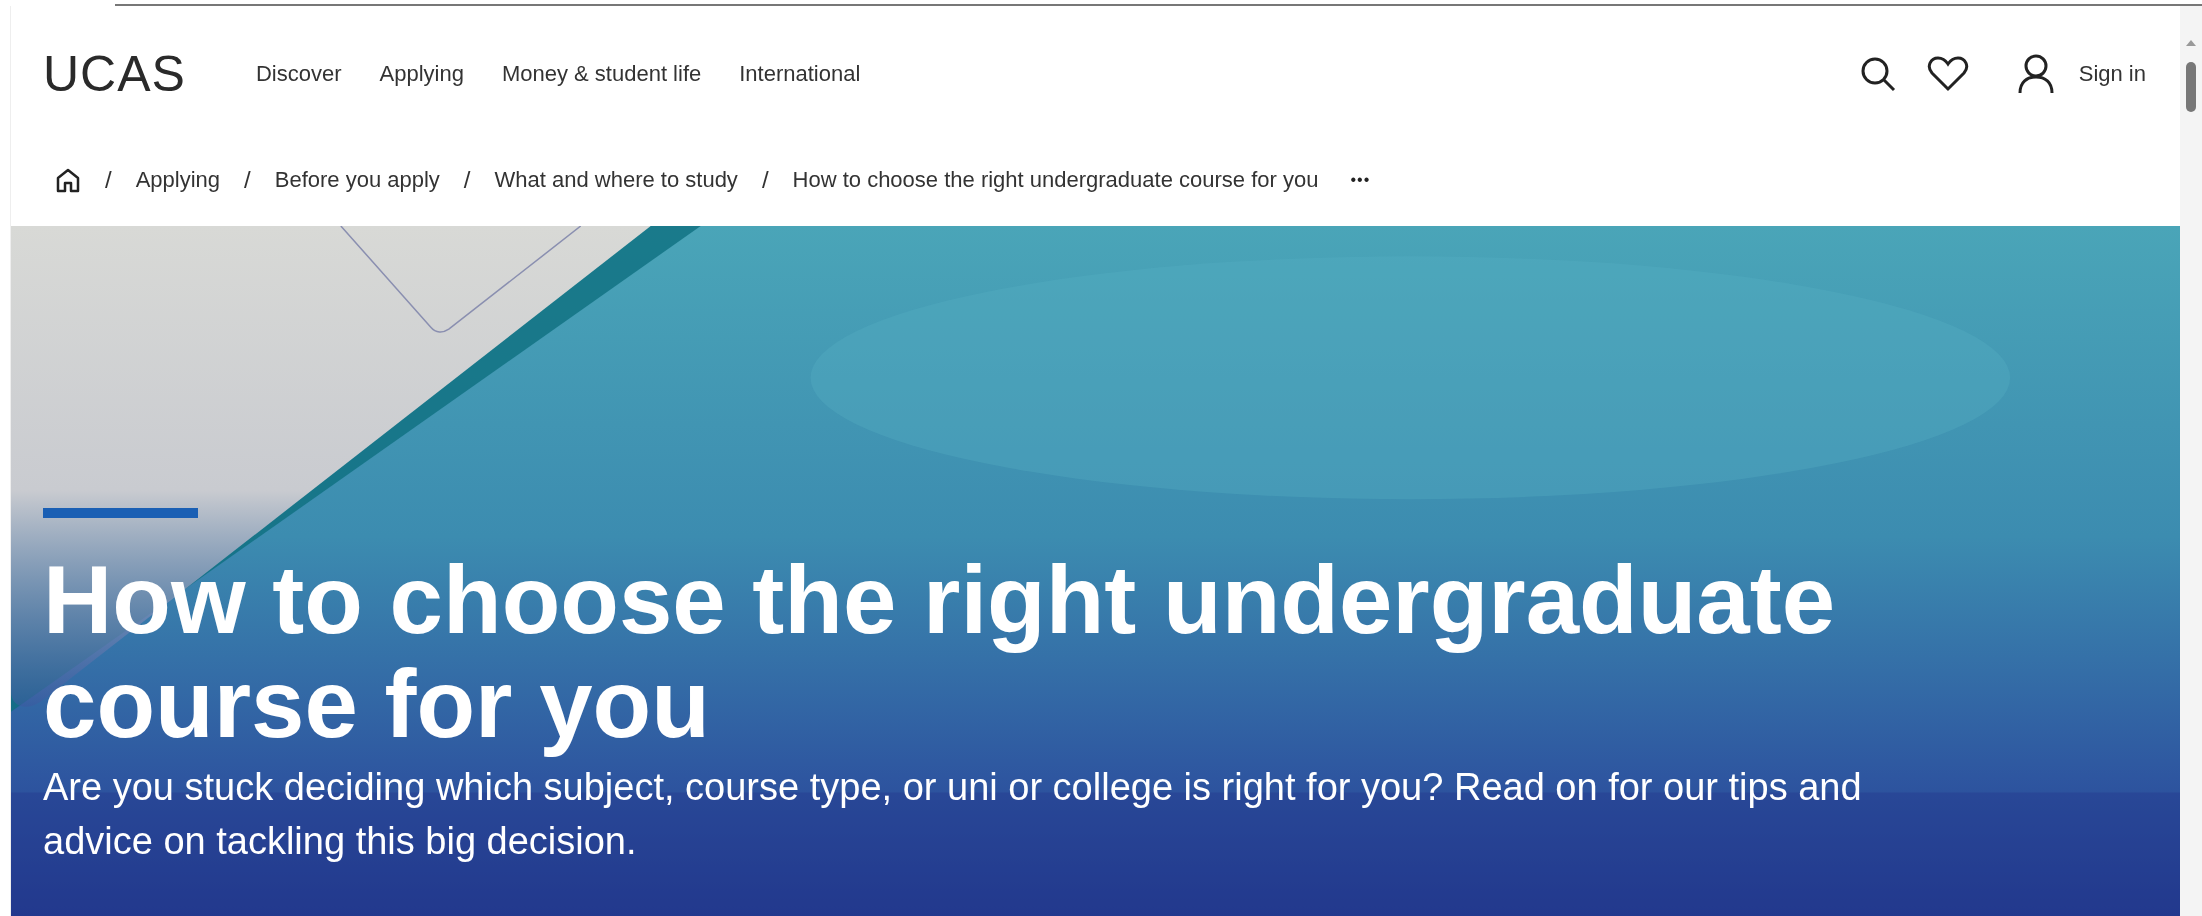  Describe the element at coordinates (421, 74) in the screenshot. I see `nav-link: Applying` at that location.